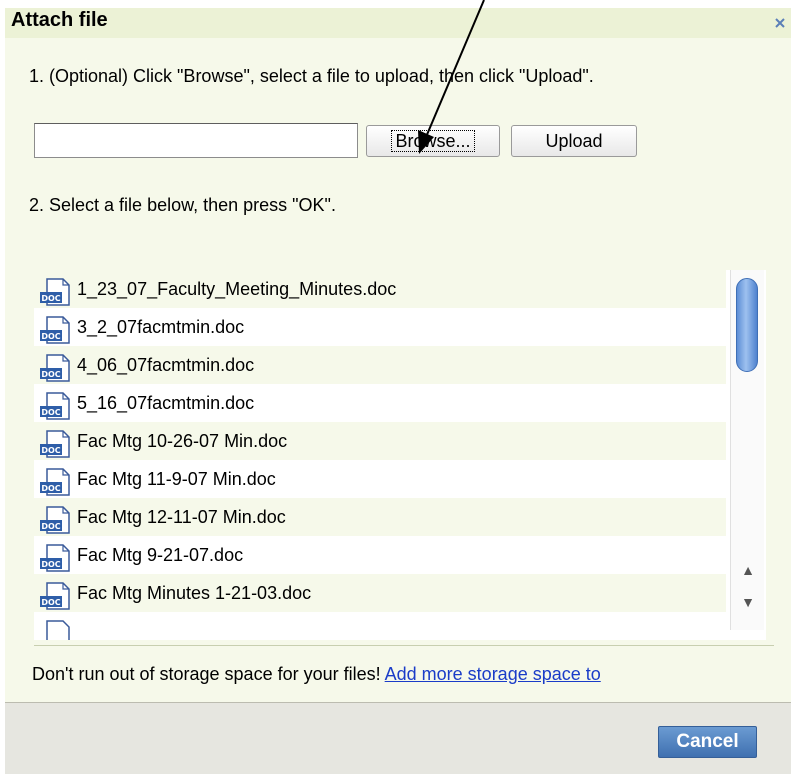  Describe the element at coordinates (780, 23) in the screenshot. I see `close-icon` at that location.